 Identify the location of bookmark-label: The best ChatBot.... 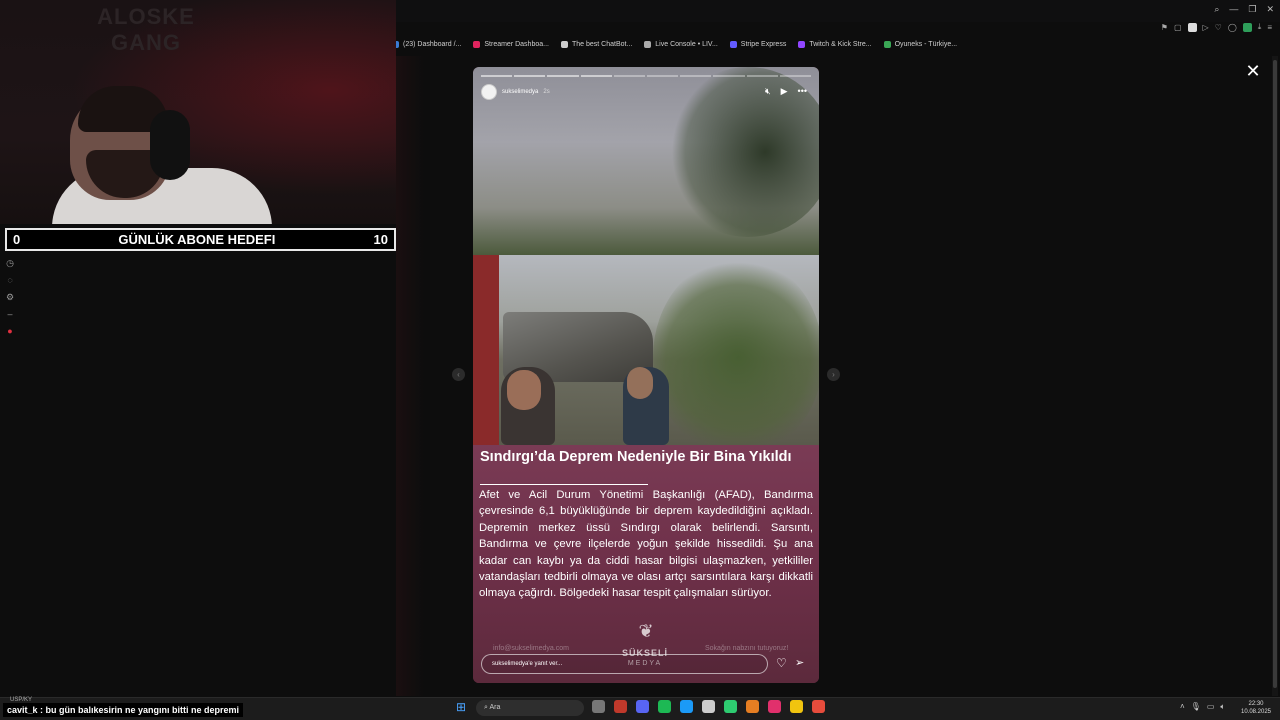
(602, 44).